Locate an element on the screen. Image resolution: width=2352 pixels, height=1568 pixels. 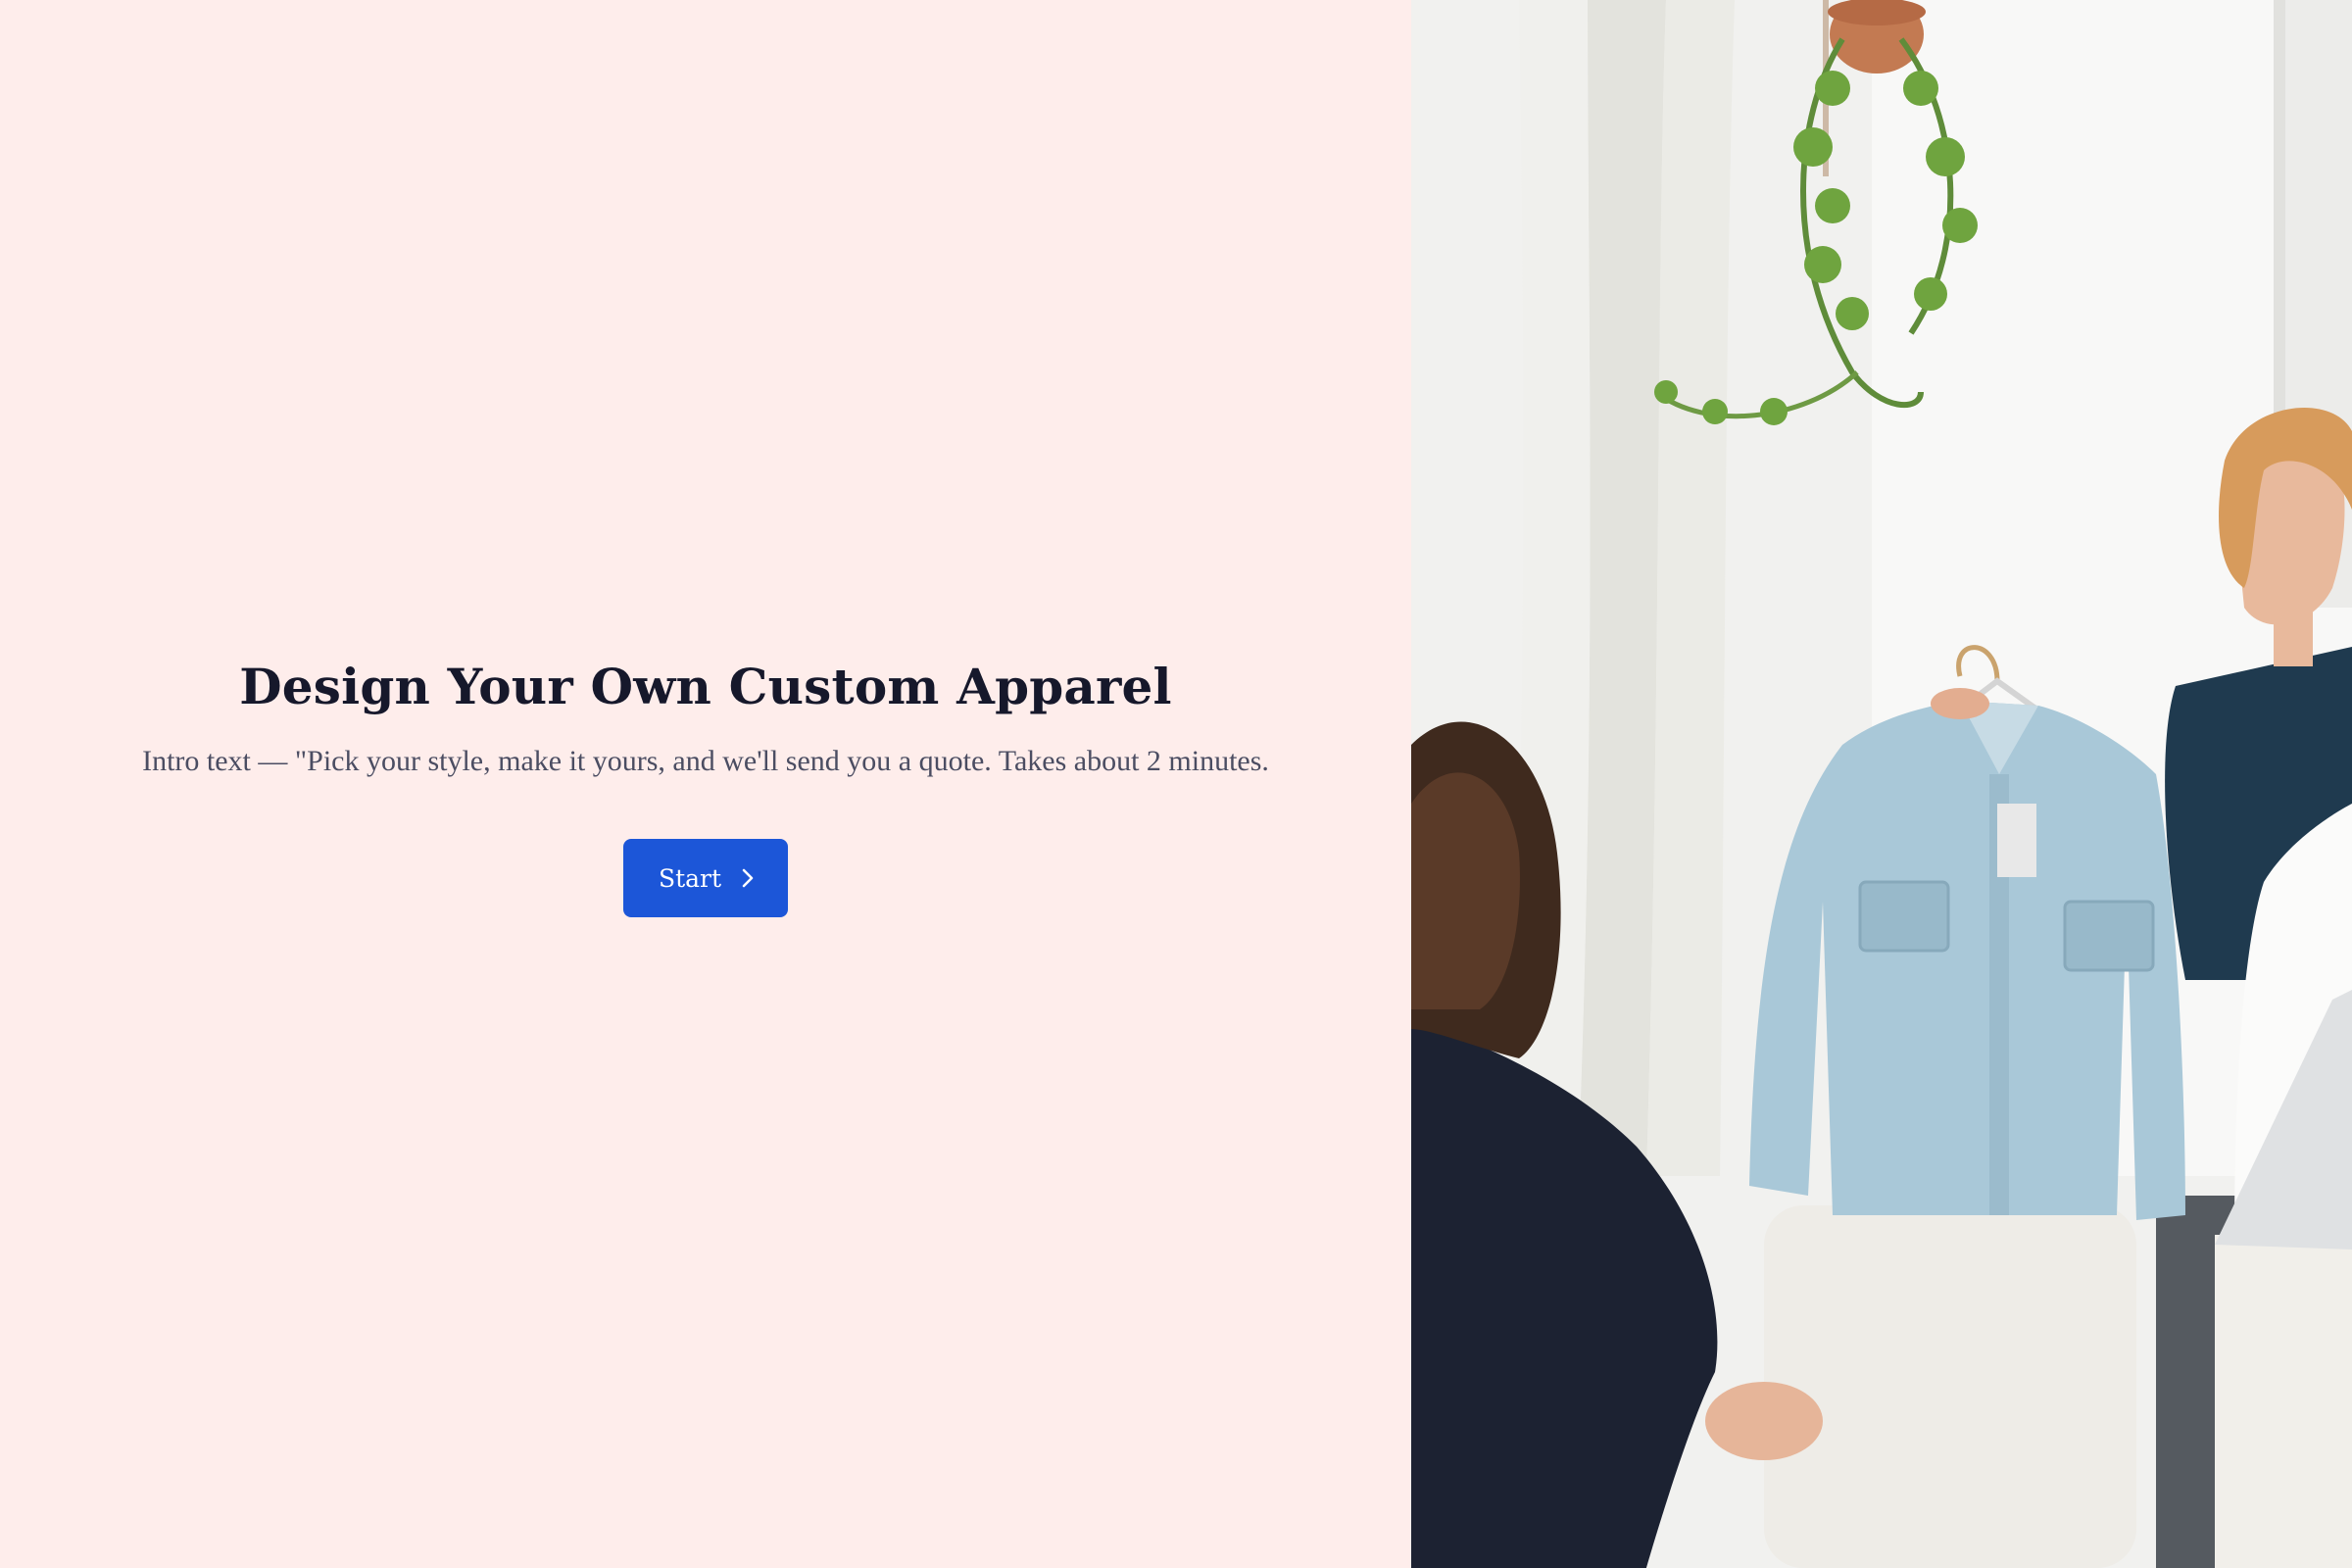
start-button: Start is located at coordinates (705, 878).